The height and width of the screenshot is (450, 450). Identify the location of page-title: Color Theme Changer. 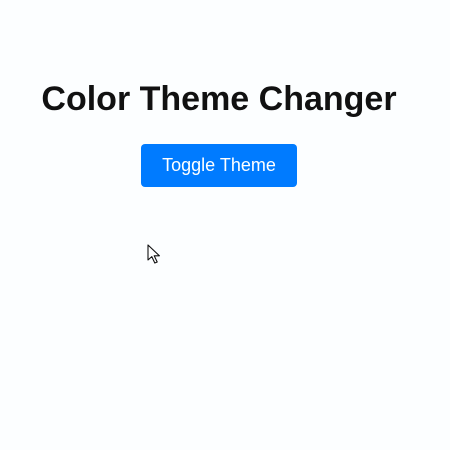
(219, 99).